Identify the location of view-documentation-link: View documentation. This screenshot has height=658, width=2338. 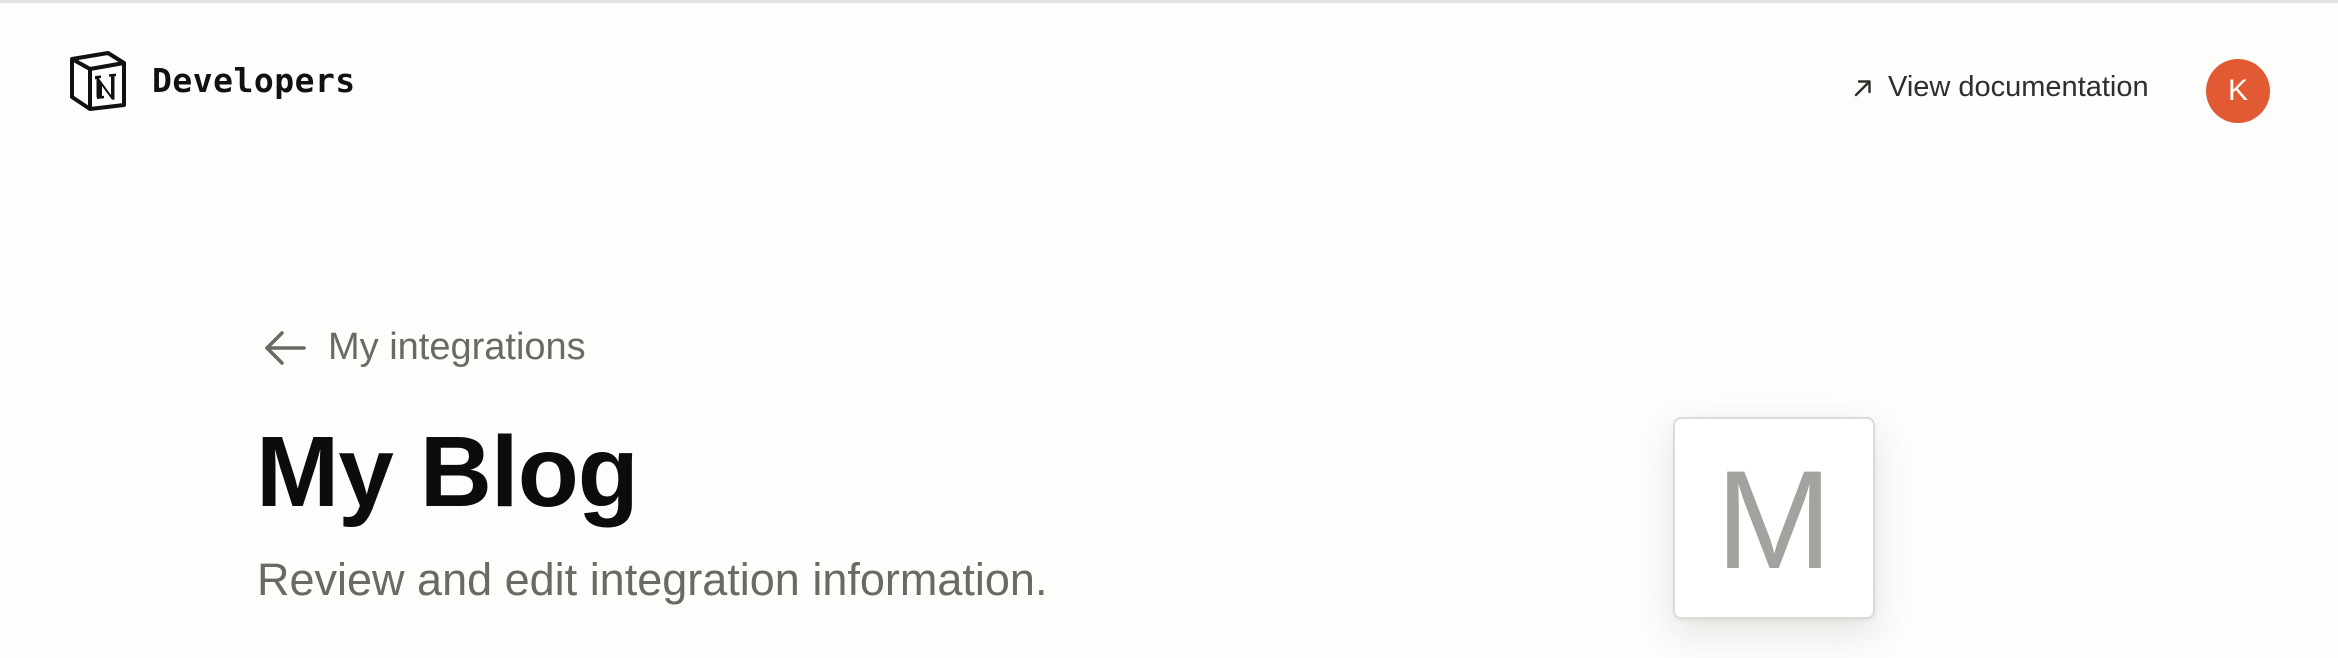
(2000, 87).